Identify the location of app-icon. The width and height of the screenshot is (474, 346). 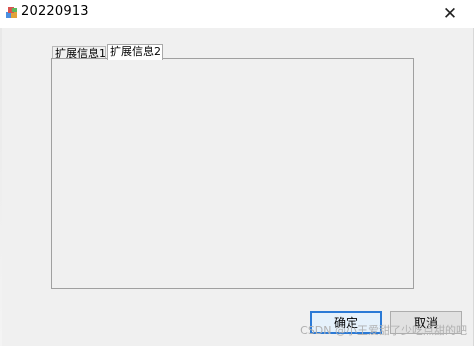
(12, 12).